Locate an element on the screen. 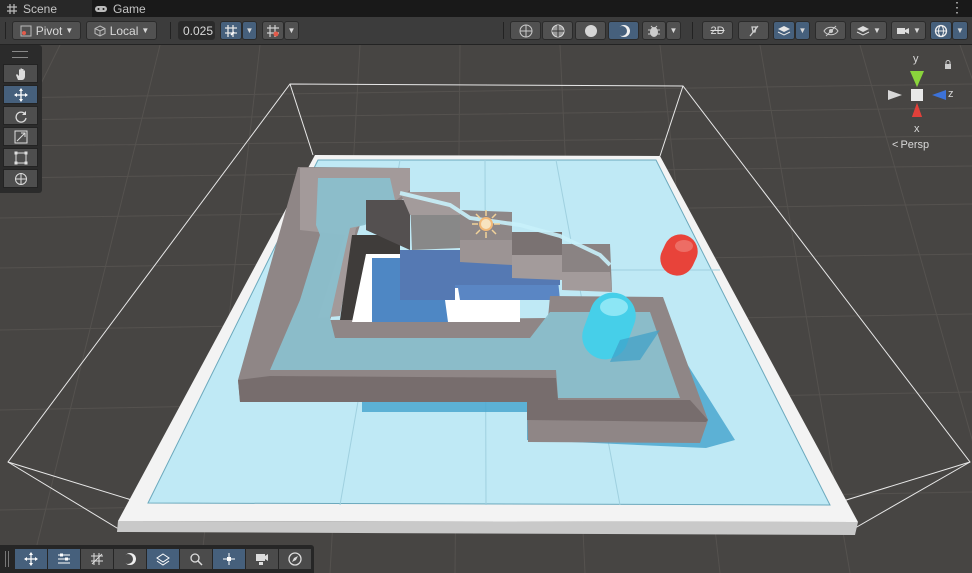 The height and width of the screenshot is (573, 972). lighting-overlay-icon is located at coordinates (130, 559).